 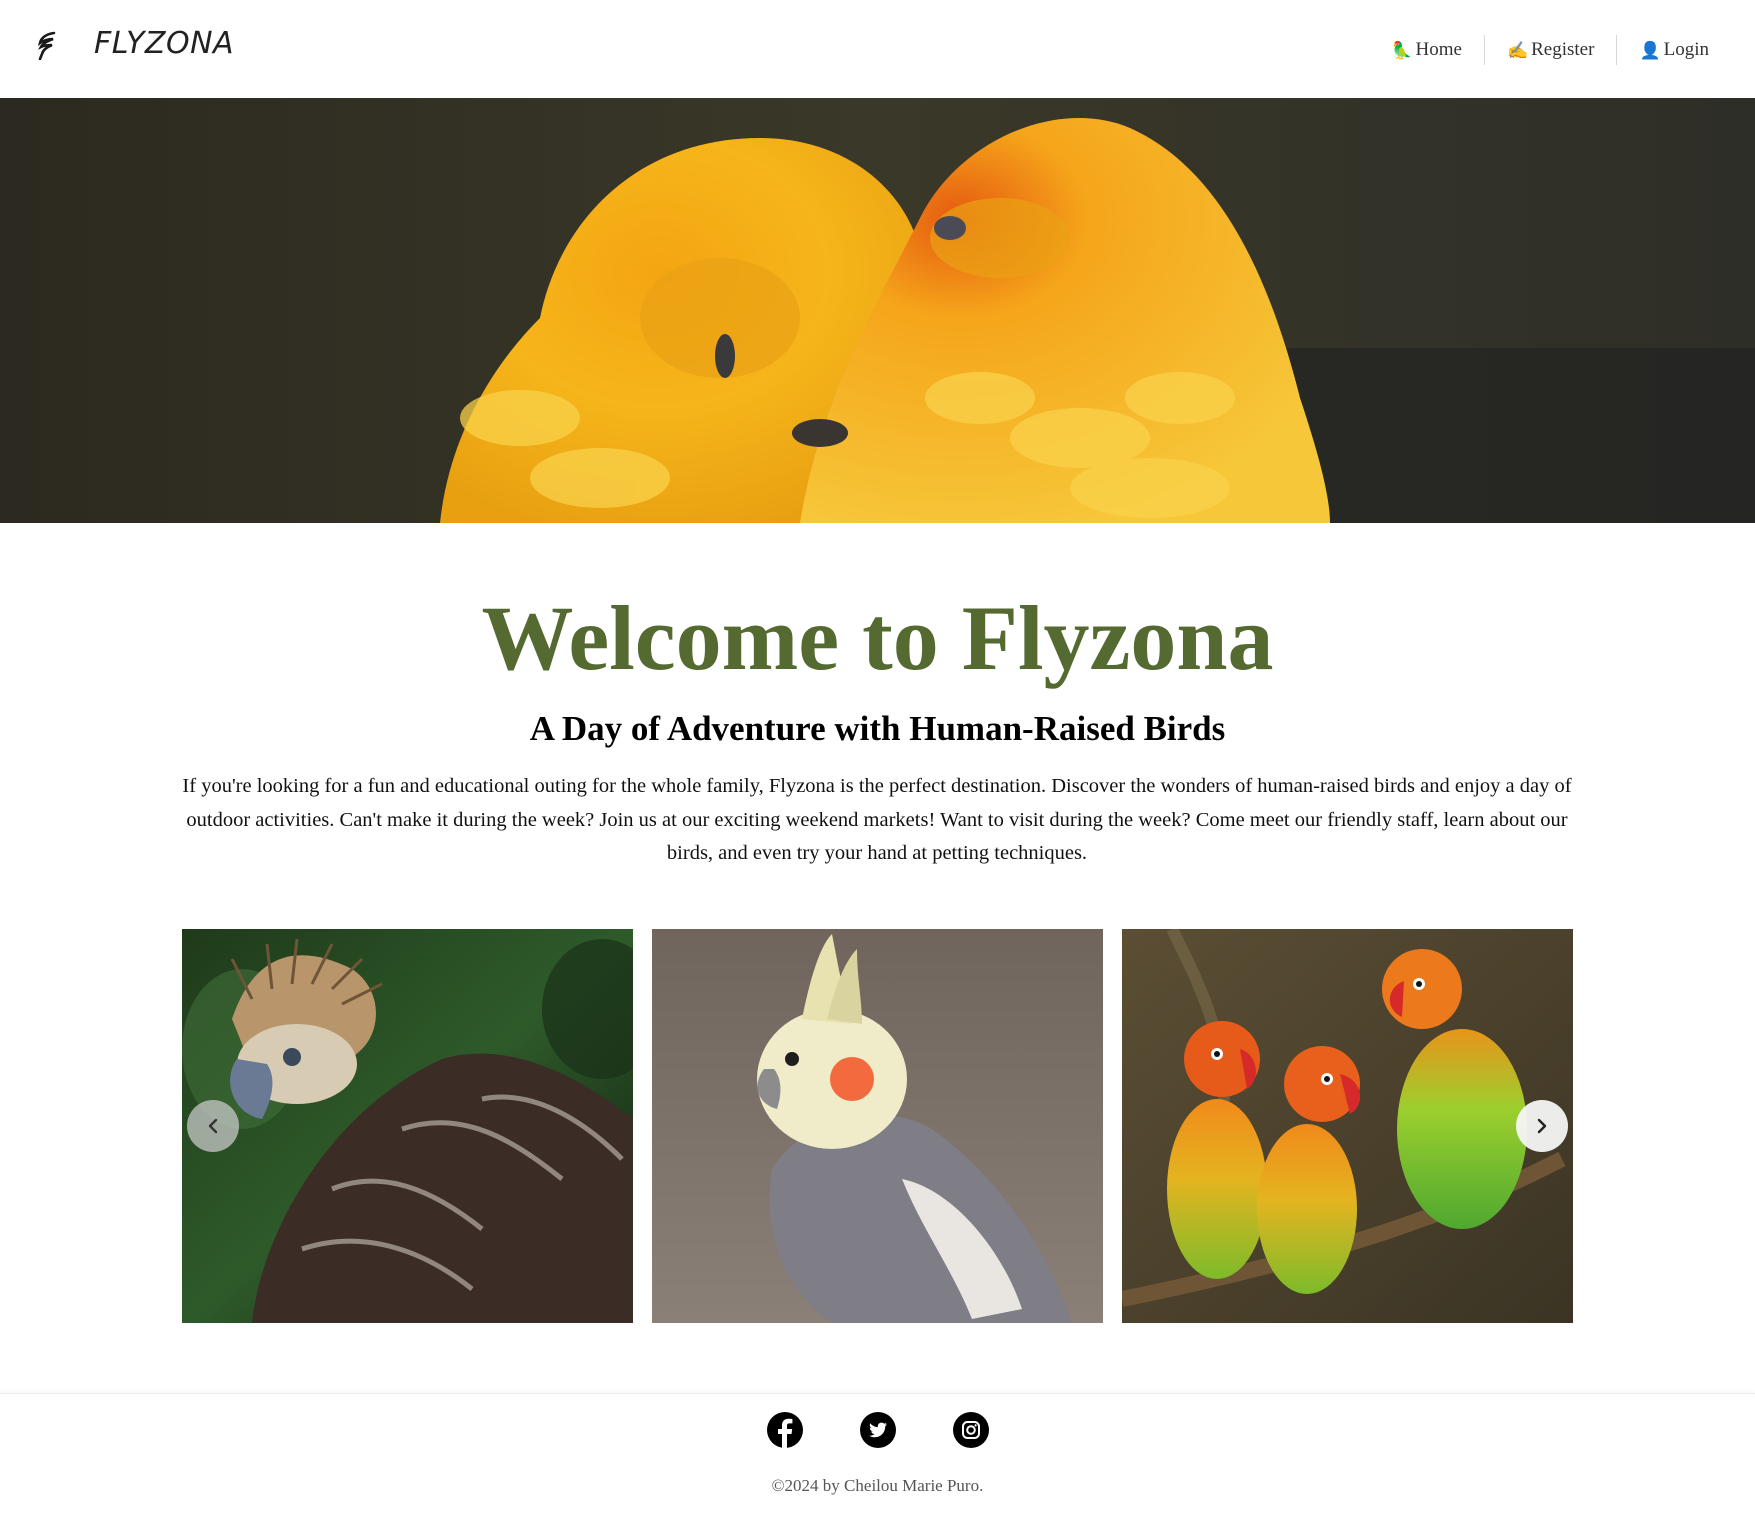 I want to click on copyright-text: ©2024 by Cheilou Marie Puro., so click(x=877, y=1485).